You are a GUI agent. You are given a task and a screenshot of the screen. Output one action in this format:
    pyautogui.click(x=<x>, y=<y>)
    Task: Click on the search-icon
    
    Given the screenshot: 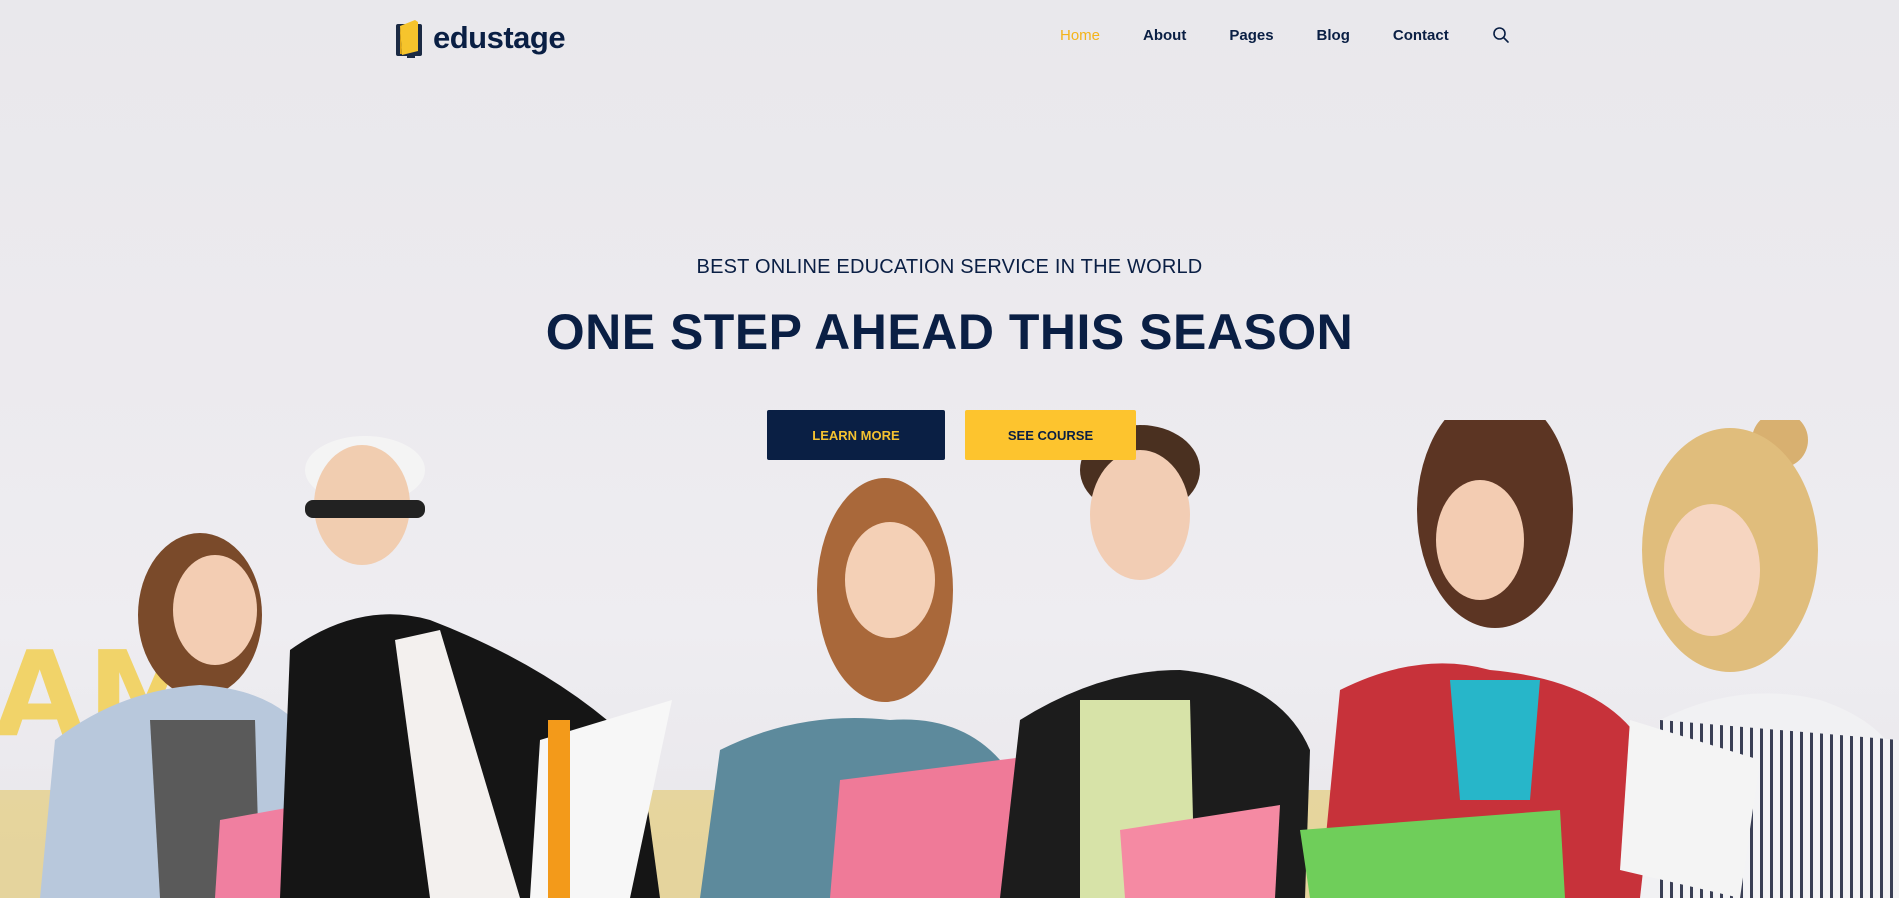 What is the action you would take?
    pyautogui.click(x=1501, y=35)
    